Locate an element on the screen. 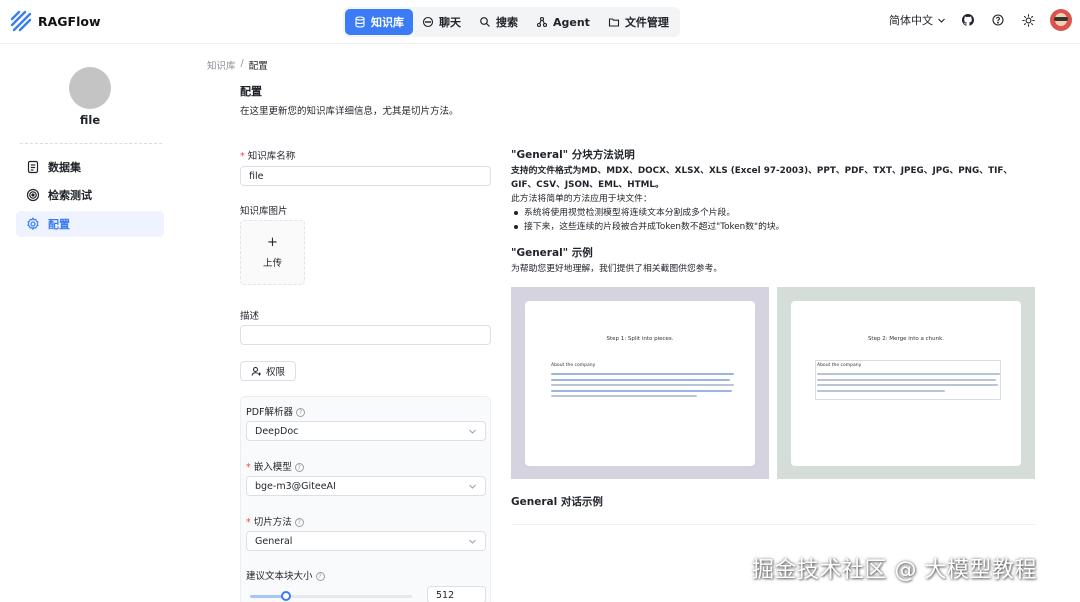  example-step-caption: Step 1: Split into pieces. is located at coordinates (640, 339).